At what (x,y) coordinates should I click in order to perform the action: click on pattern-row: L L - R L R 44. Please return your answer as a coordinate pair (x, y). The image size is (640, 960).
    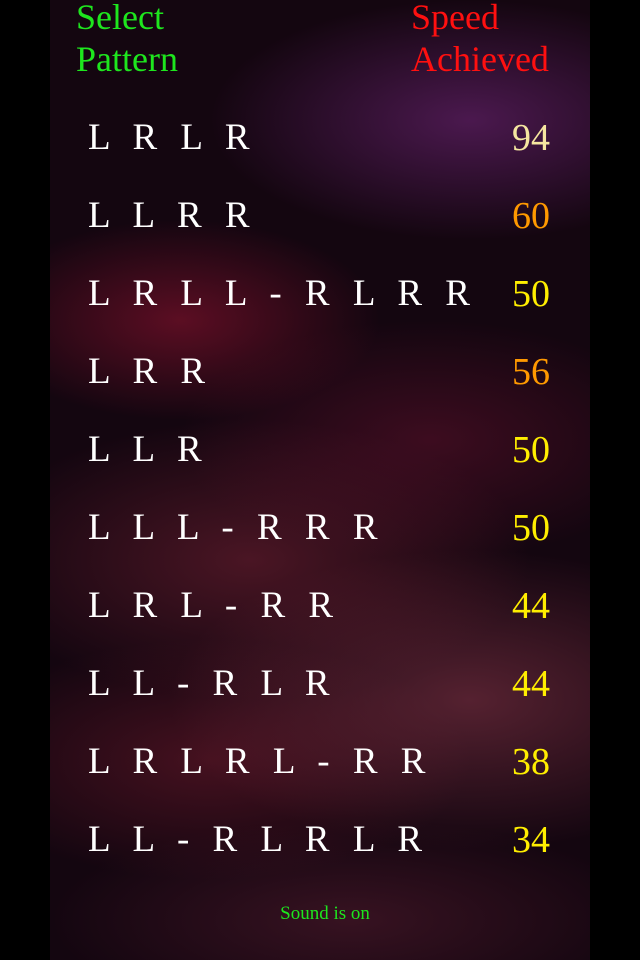
    Looking at the image, I should click on (320, 684).